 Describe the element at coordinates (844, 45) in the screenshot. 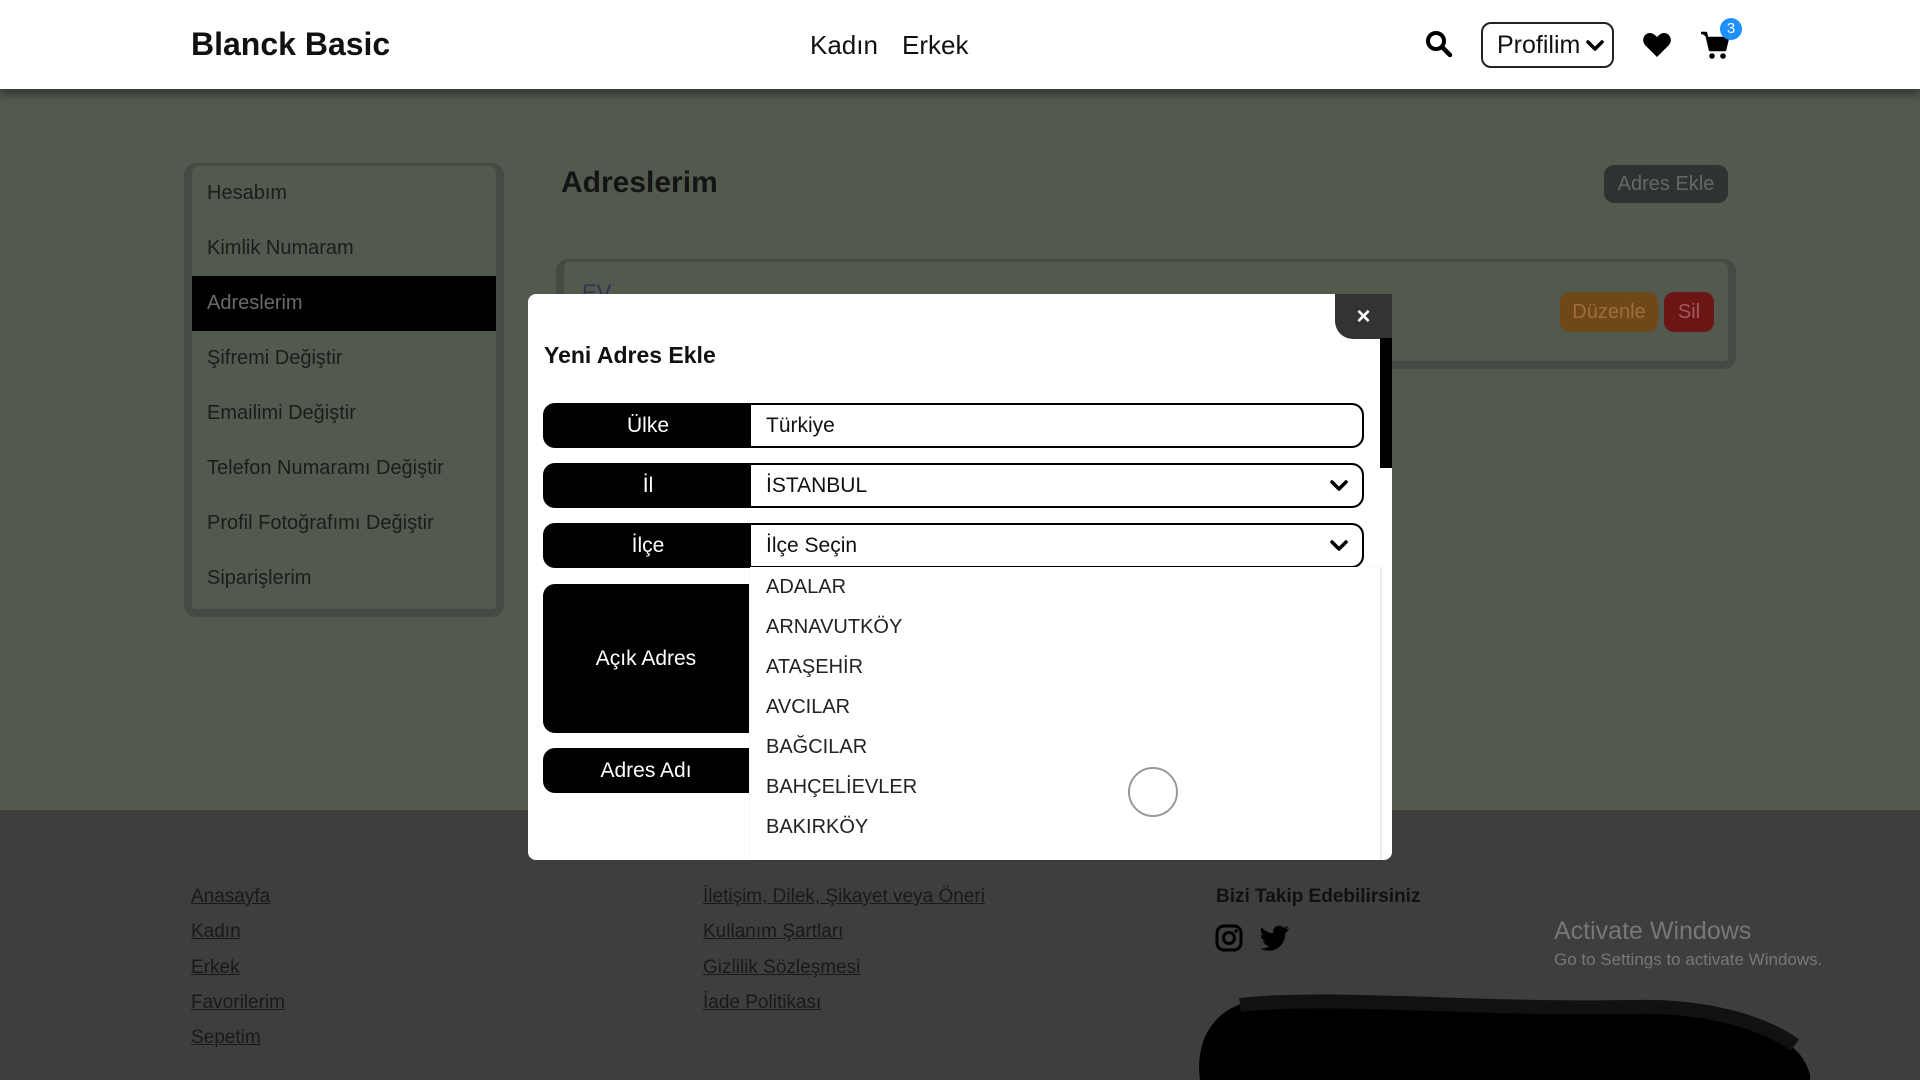

I see `nav-link-women: Kadın` at that location.